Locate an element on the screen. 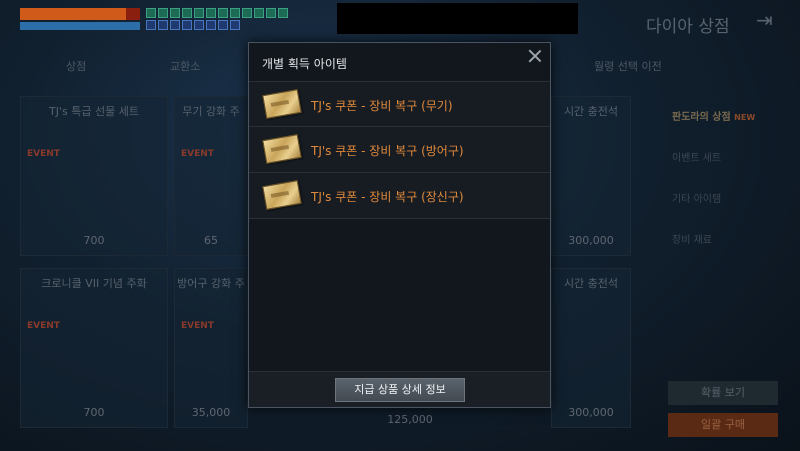 The height and width of the screenshot is (451, 800). hp-bar is located at coordinates (80, 14).